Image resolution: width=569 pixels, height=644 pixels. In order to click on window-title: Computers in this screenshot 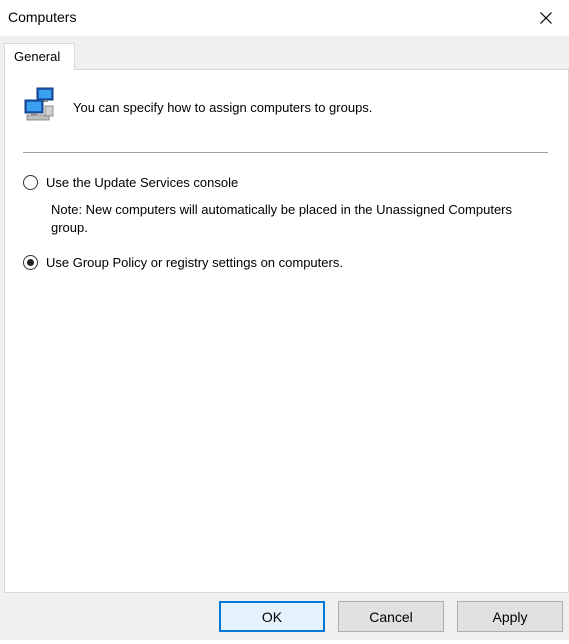, I will do `click(42, 17)`.